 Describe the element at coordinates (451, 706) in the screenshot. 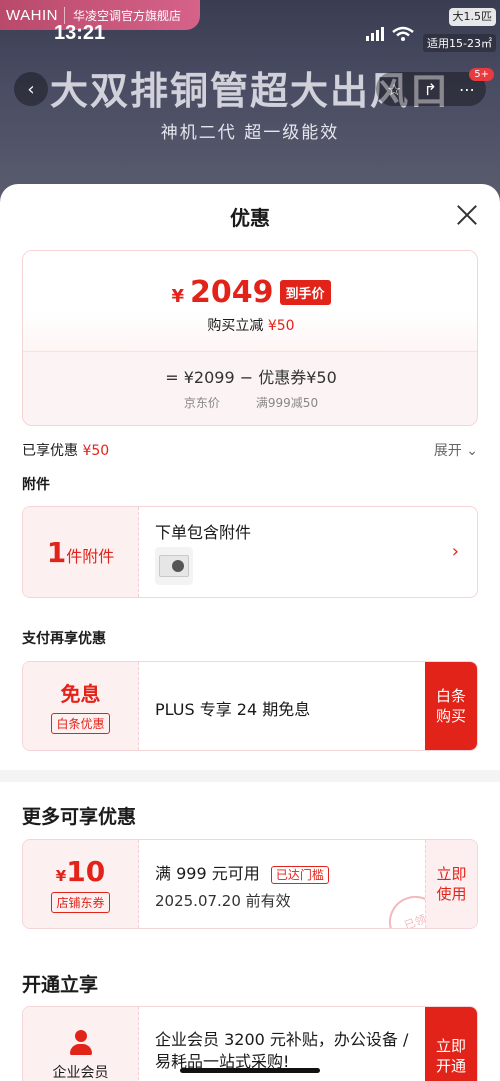

I see `baitiao-buy-button: 白条购买` at that location.